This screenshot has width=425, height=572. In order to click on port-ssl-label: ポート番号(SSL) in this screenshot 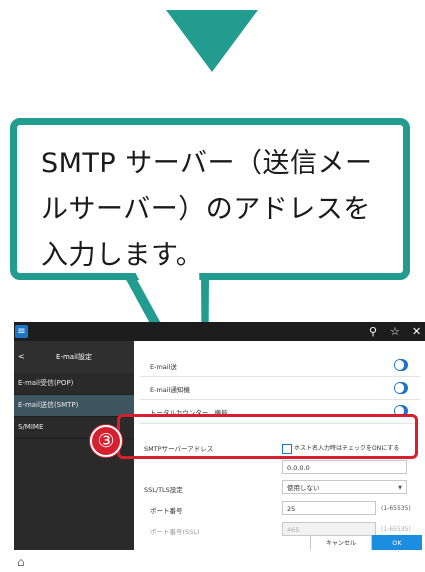, I will do `click(175, 532)`.